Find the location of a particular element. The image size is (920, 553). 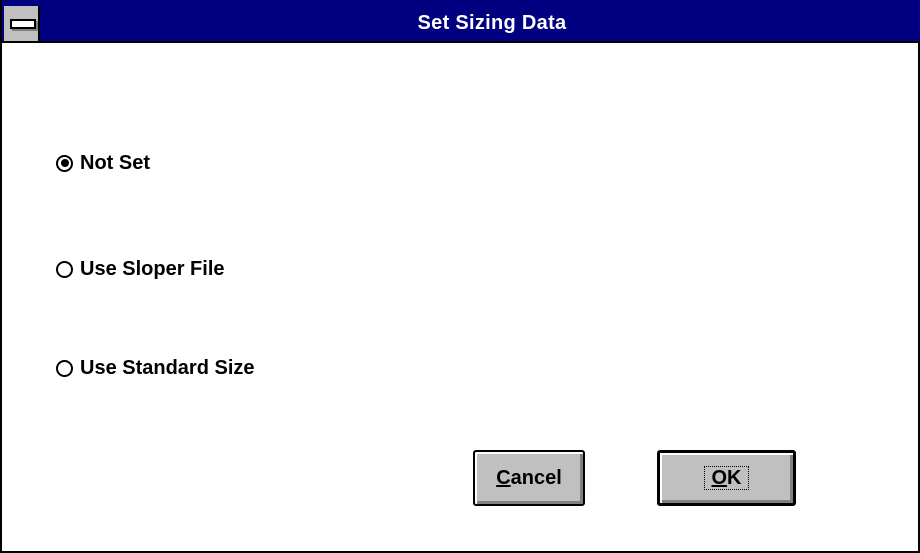

cancel-button: Cancel is located at coordinates (529, 478).